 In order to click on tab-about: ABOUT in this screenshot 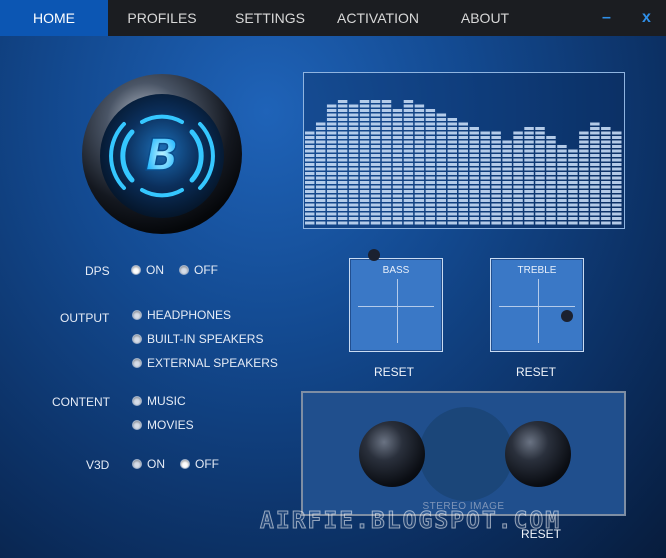, I will do `click(485, 18)`.